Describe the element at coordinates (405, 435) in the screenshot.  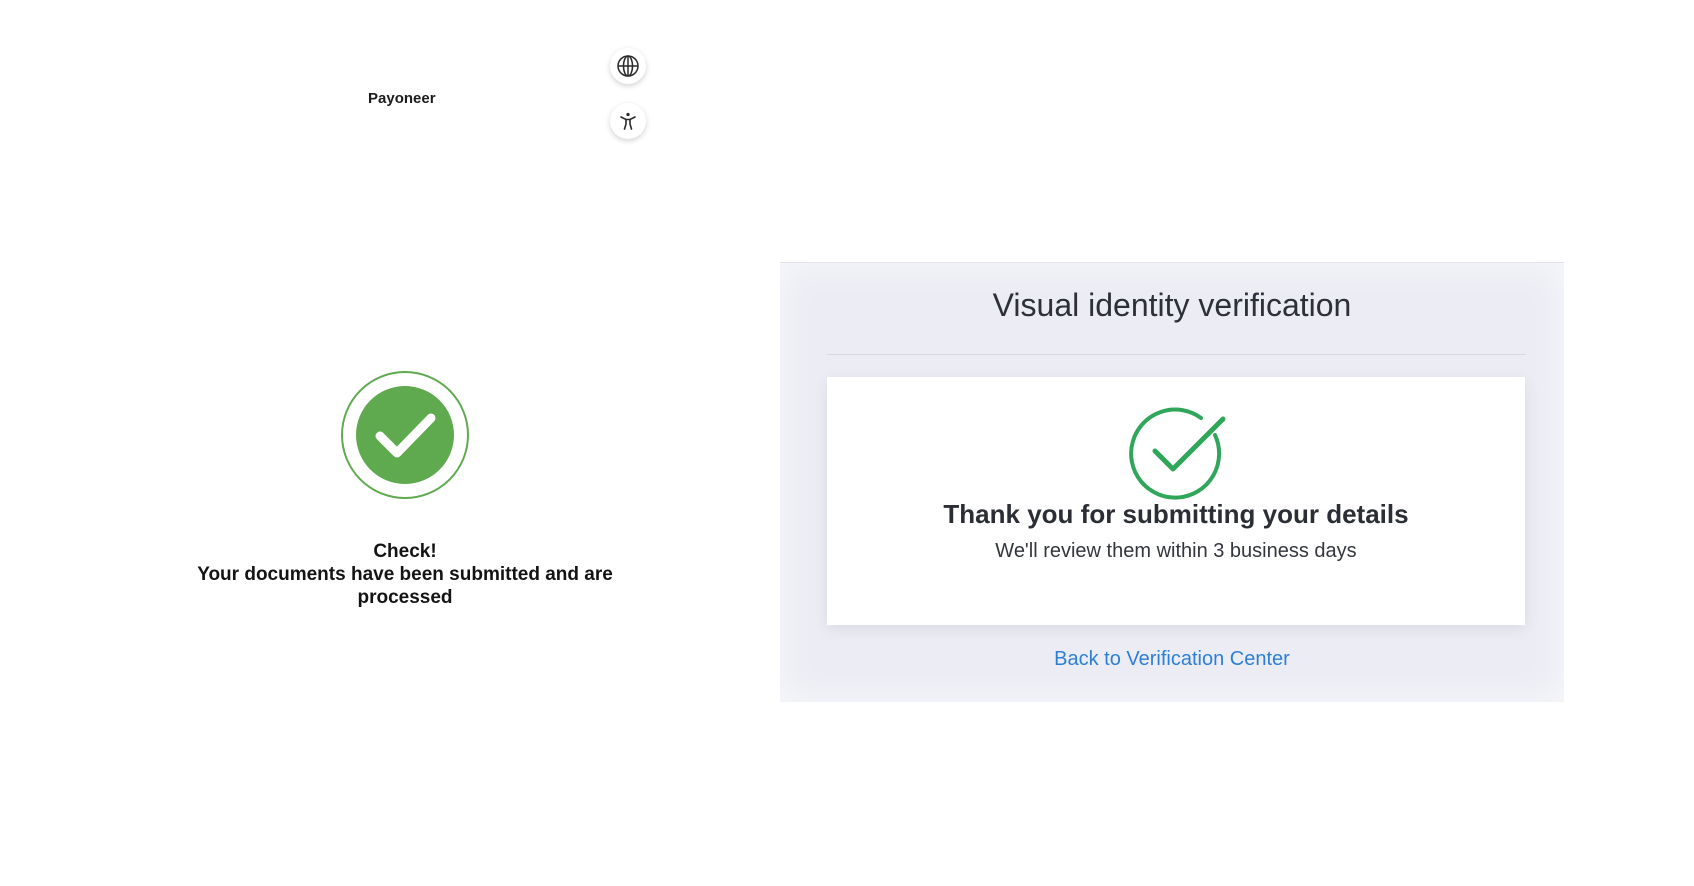
I see `success-check-icon` at that location.